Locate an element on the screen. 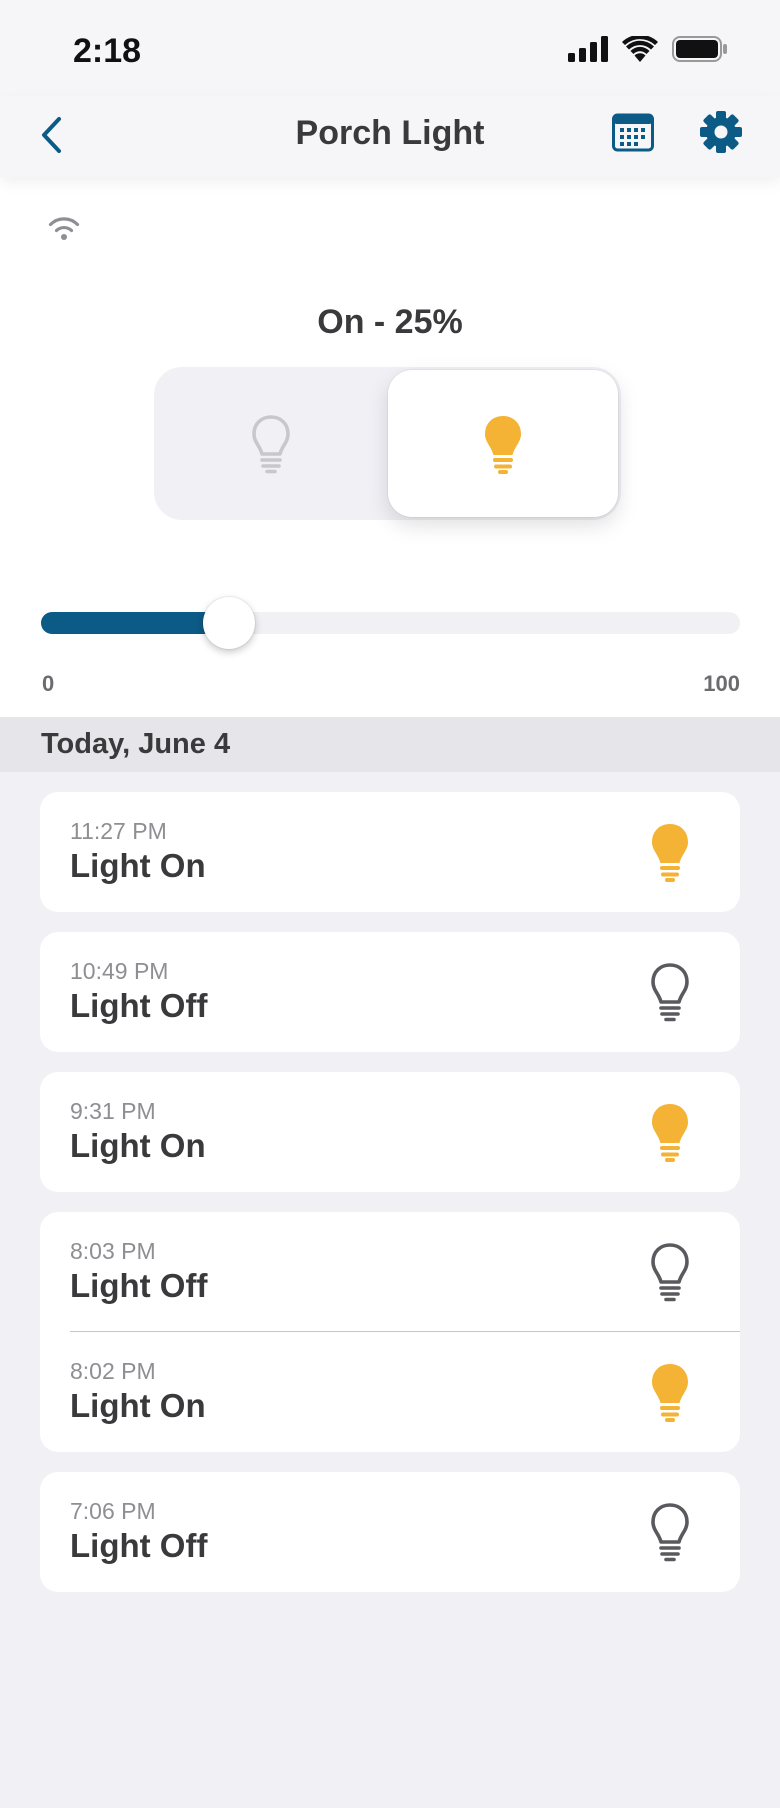 The image size is (780, 1808). history-section-header: Today, June 4 is located at coordinates (390, 744).